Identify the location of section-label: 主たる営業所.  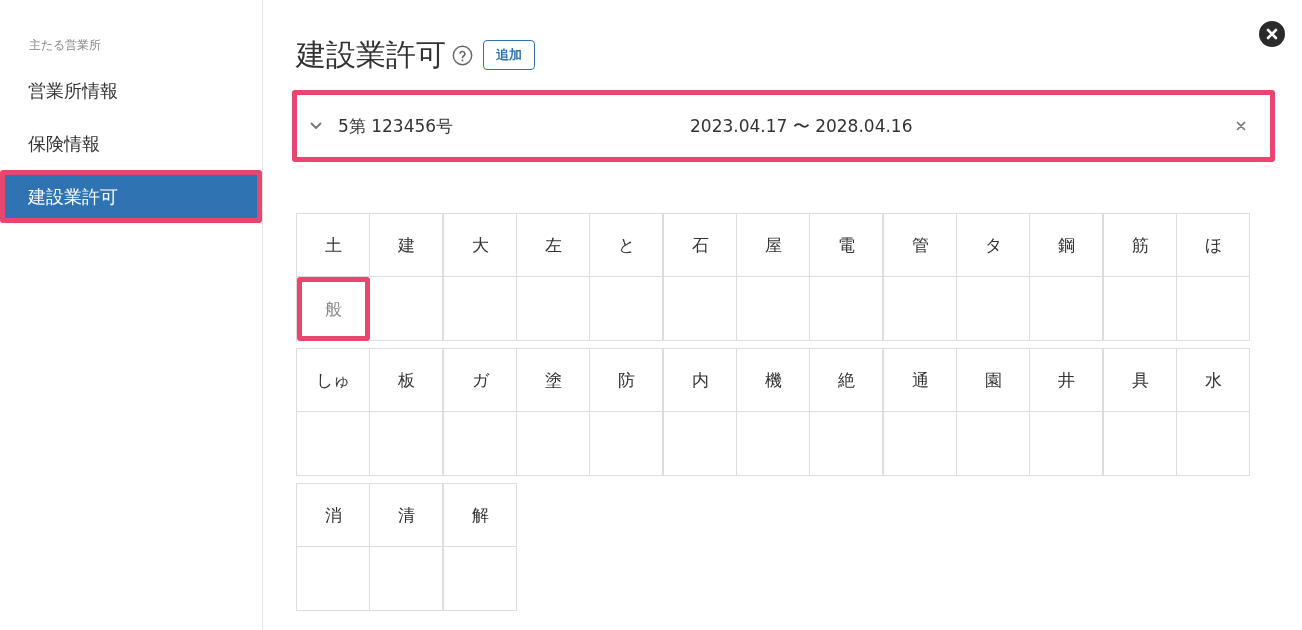
(65, 45).